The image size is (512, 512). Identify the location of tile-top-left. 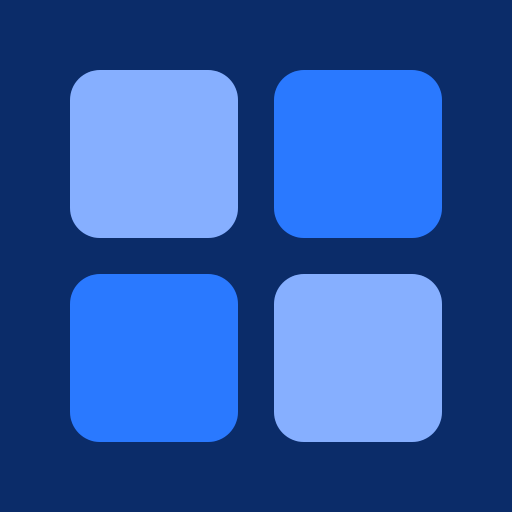
(154, 154).